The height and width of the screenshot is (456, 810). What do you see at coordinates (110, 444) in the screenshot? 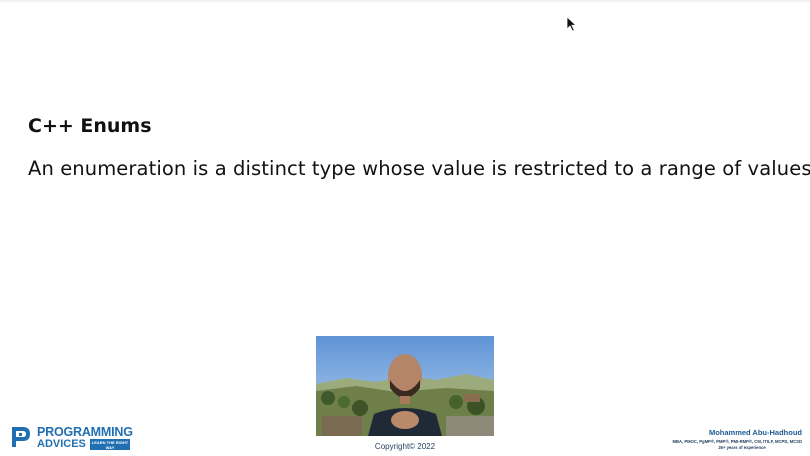
I see `logo-tagline: LEARN THE RIGHT WAY` at bounding box center [110, 444].